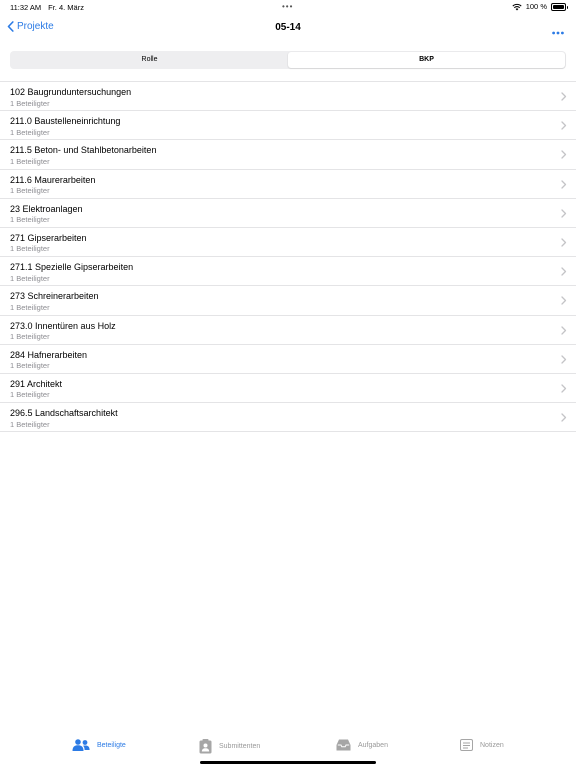  I want to click on tab-label: Beteiligte, so click(111, 745).